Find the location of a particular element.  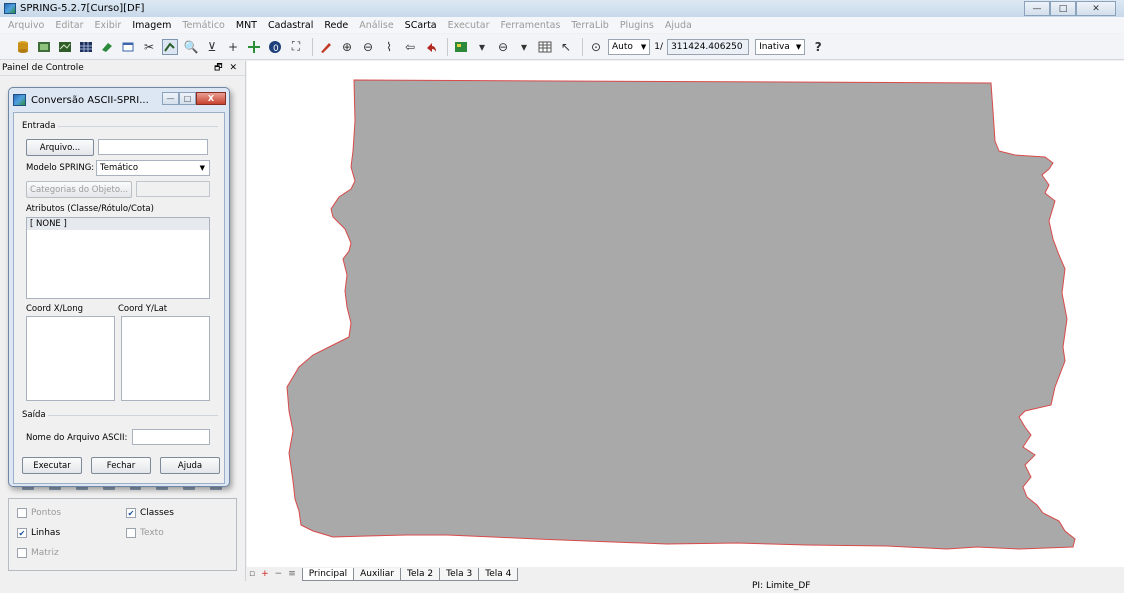

zoom-scale-icon: ⊖ is located at coordinates (503, 47).